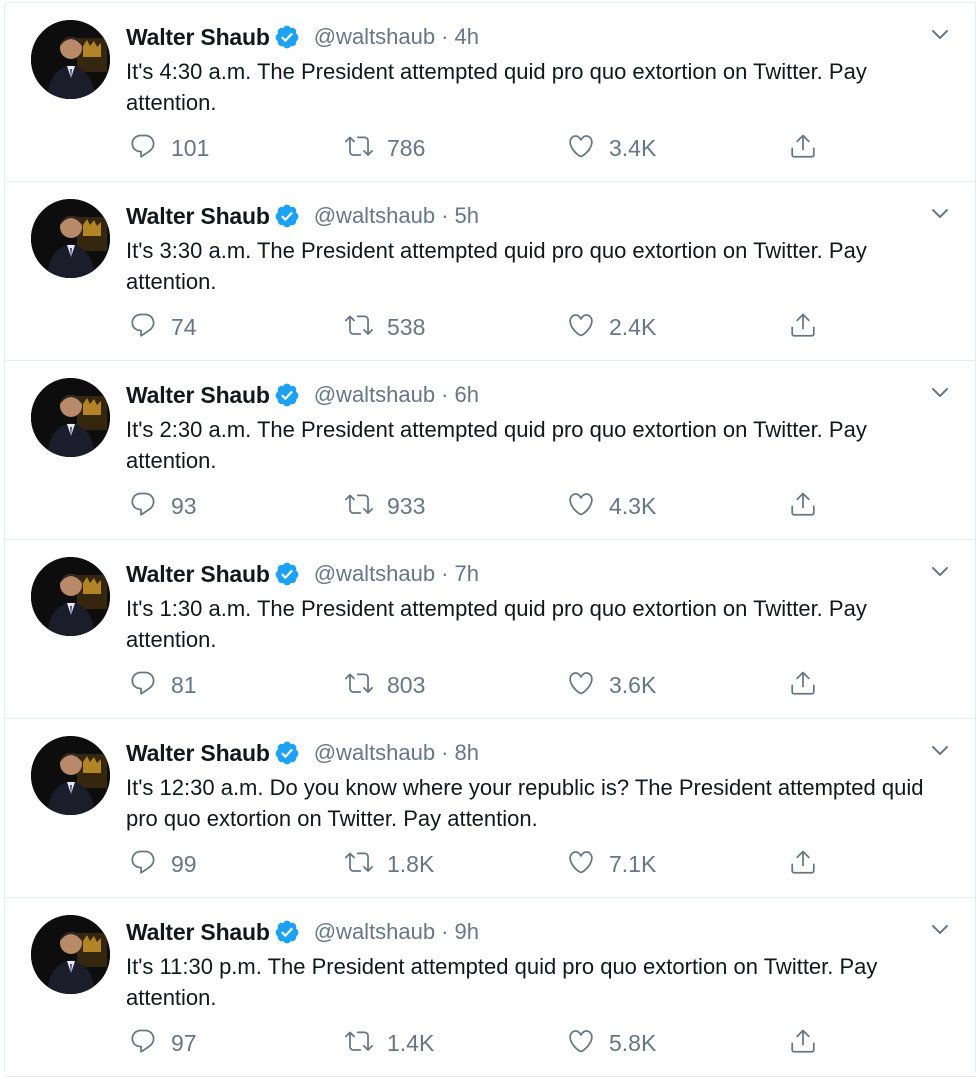  I want to click on like-count: 3.6K, so click(633, 684).